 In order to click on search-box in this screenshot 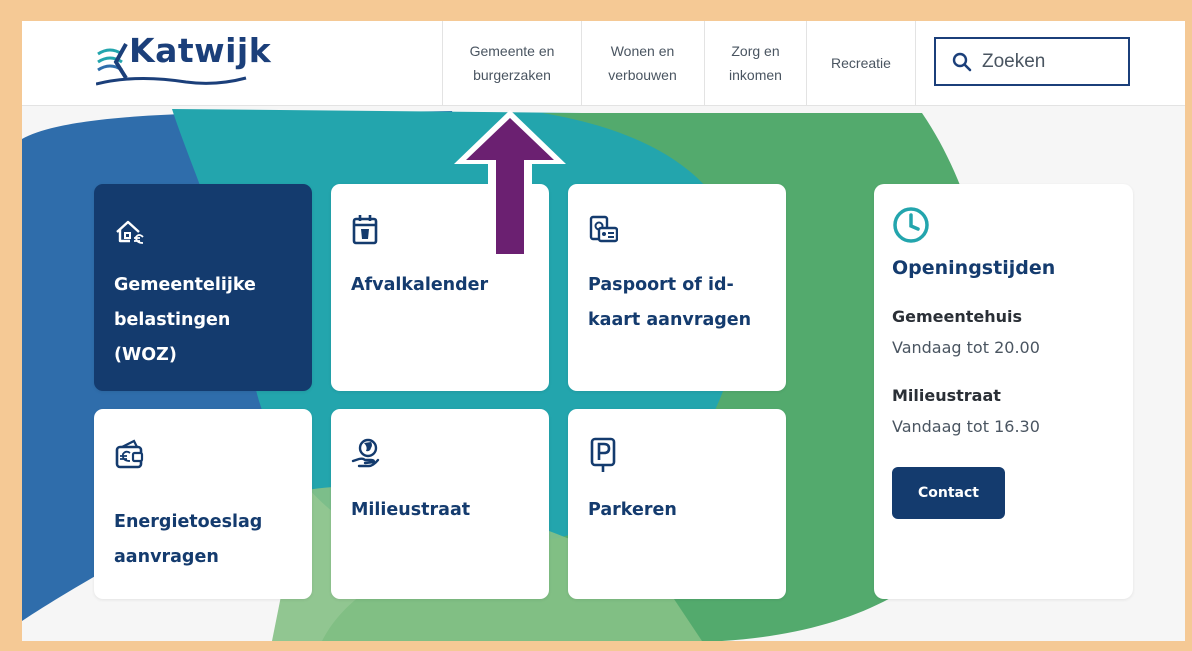, I will do `click(1032, 61)`.